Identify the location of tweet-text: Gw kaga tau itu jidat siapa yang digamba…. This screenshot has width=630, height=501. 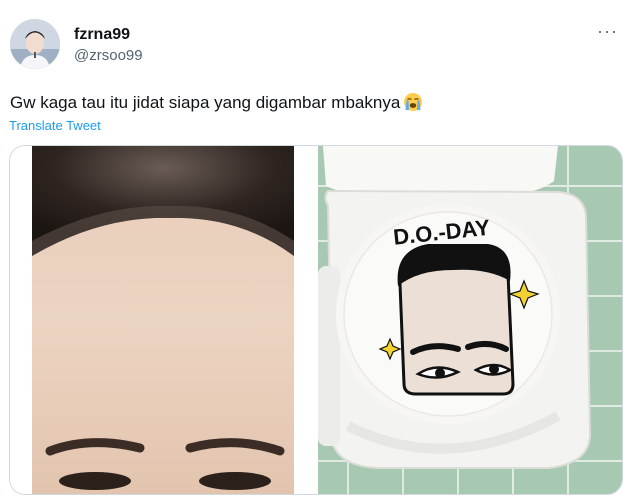
(216, 102).